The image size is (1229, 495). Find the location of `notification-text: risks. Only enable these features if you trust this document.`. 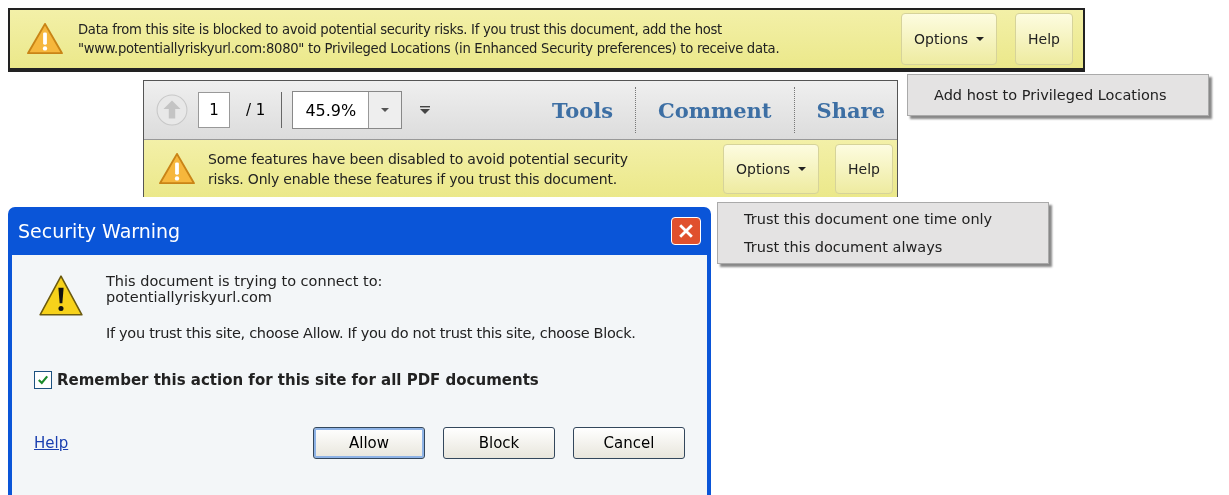

notification-text: risks. Only enable these features if you trust this document. is located at coordinates (413, 179).